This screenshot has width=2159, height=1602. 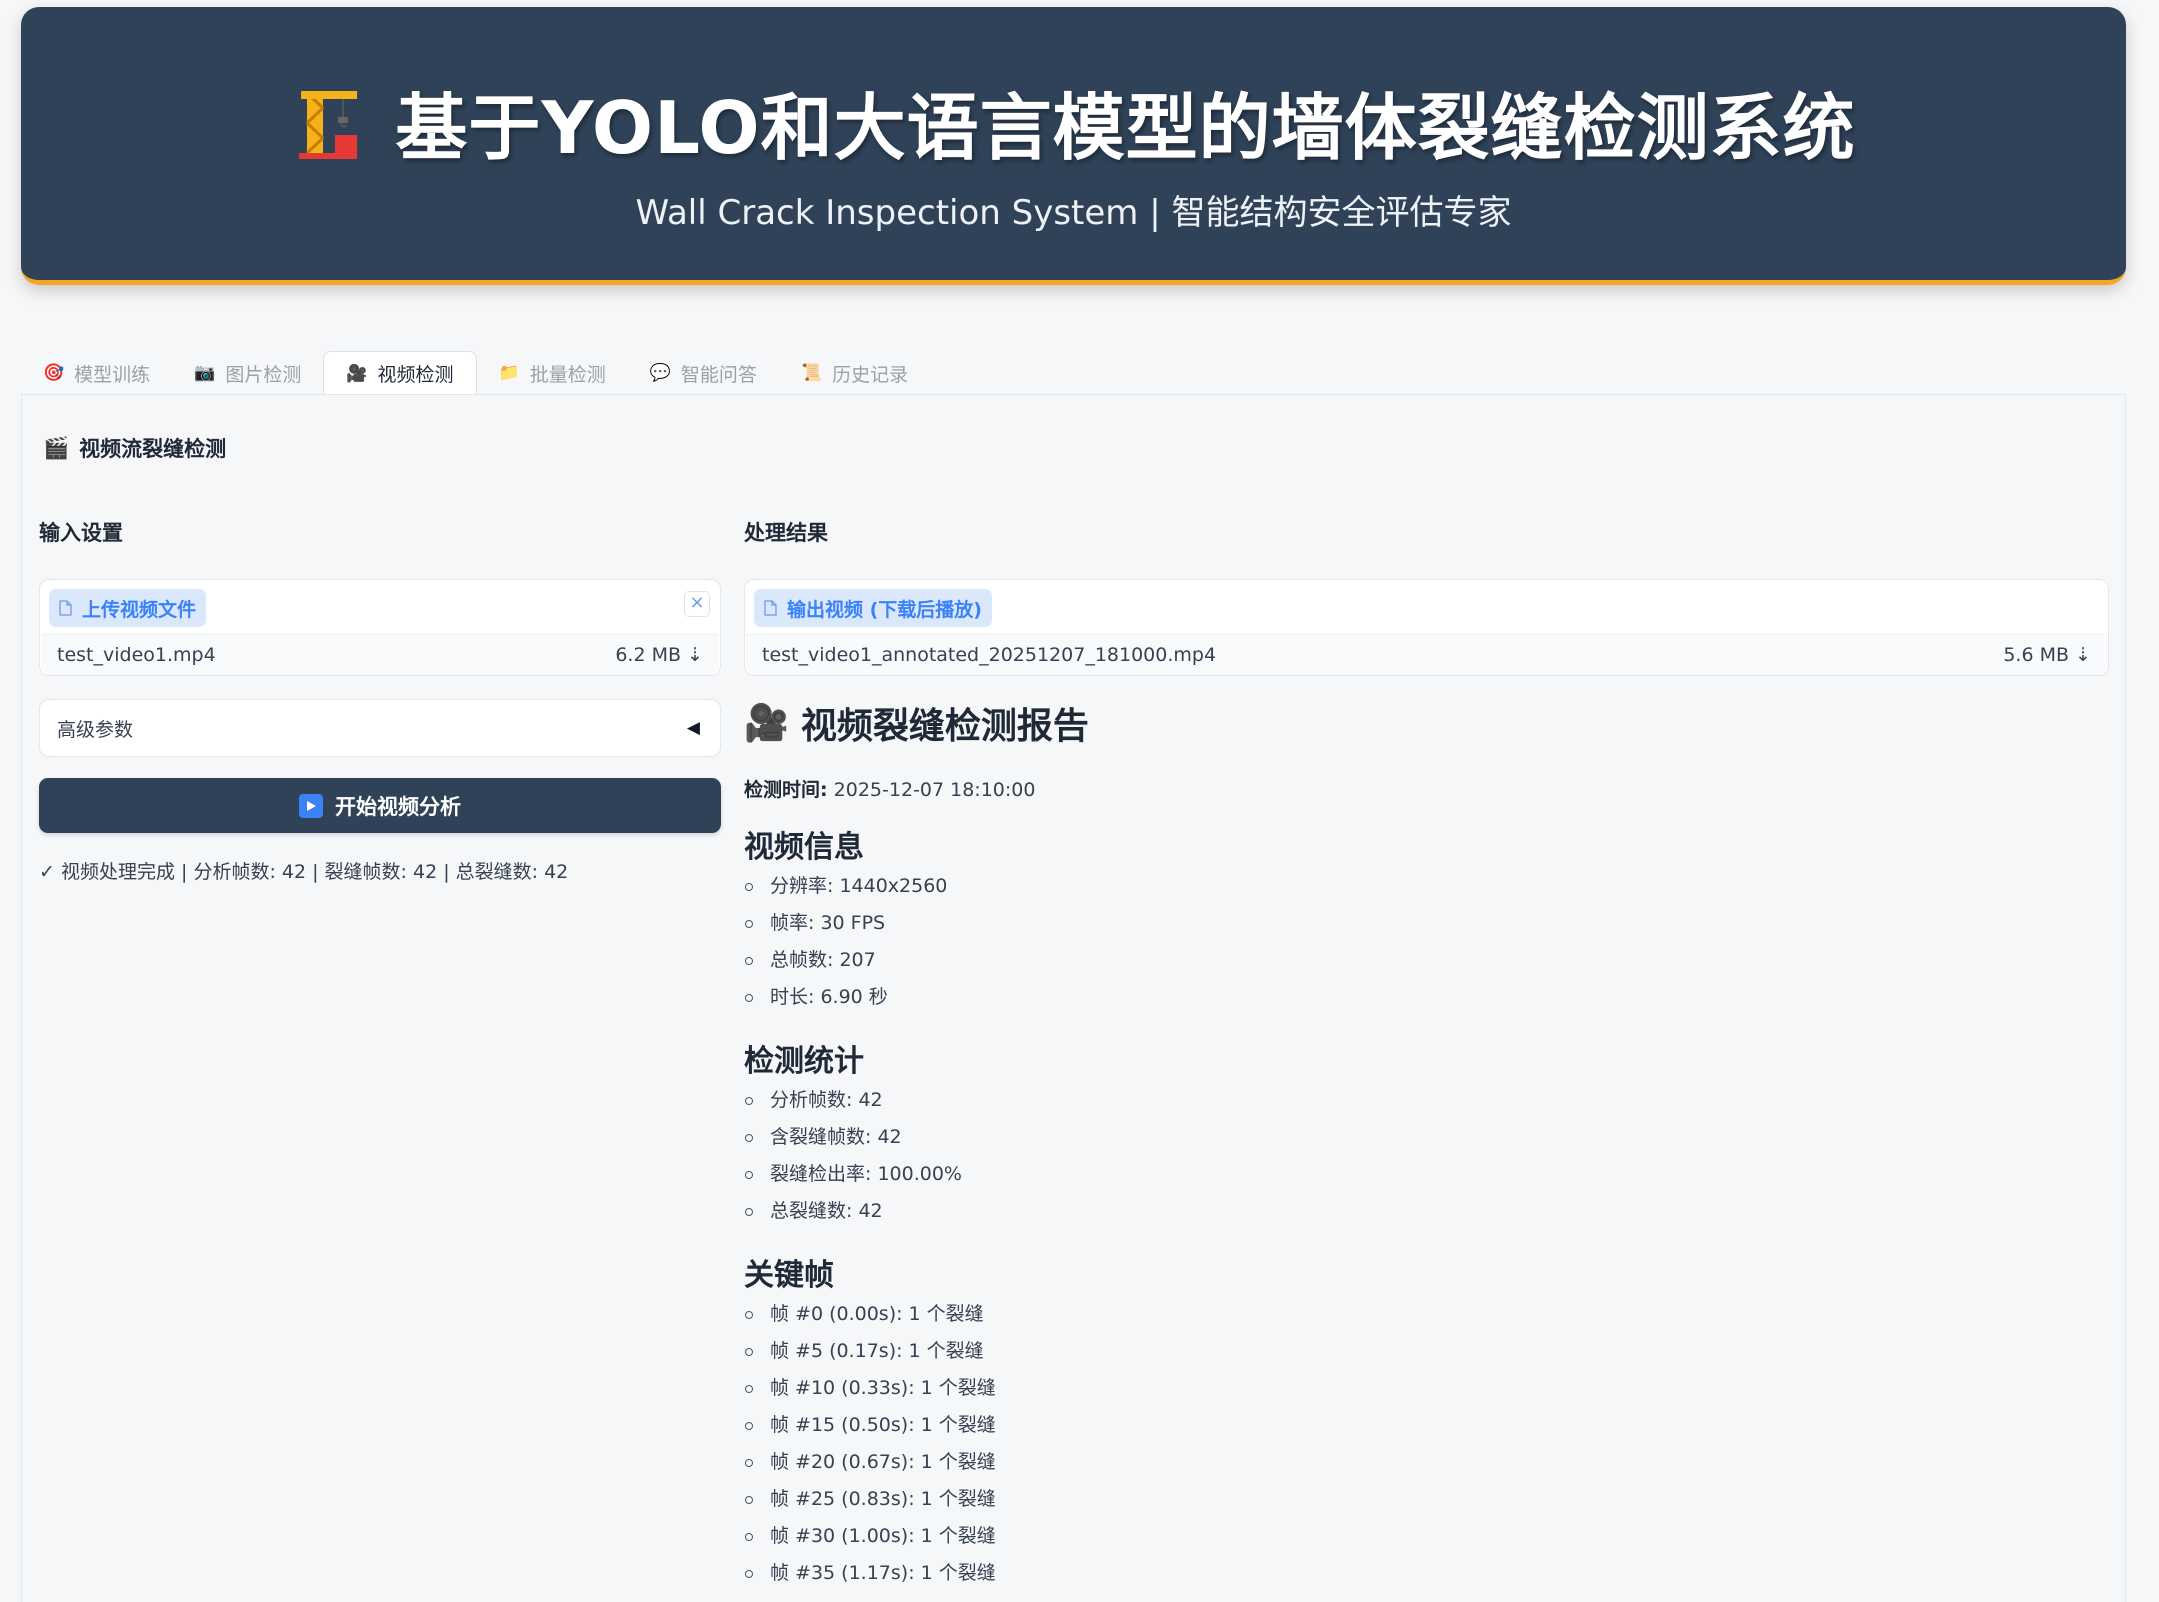 What do you see at coordinates (1424, 1388) in the screenshot?
I see `list-item: 帧 #10 (0.33s): 1 个裂缝` at bounding box center [1424, 1388].